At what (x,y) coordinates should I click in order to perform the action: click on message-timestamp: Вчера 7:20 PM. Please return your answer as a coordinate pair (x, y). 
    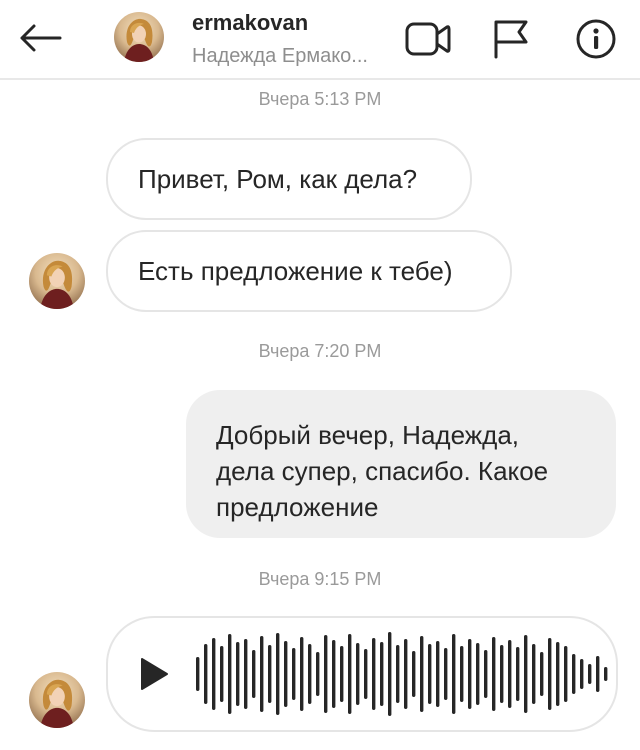
    Looking at the image, I should click on (320, 351).